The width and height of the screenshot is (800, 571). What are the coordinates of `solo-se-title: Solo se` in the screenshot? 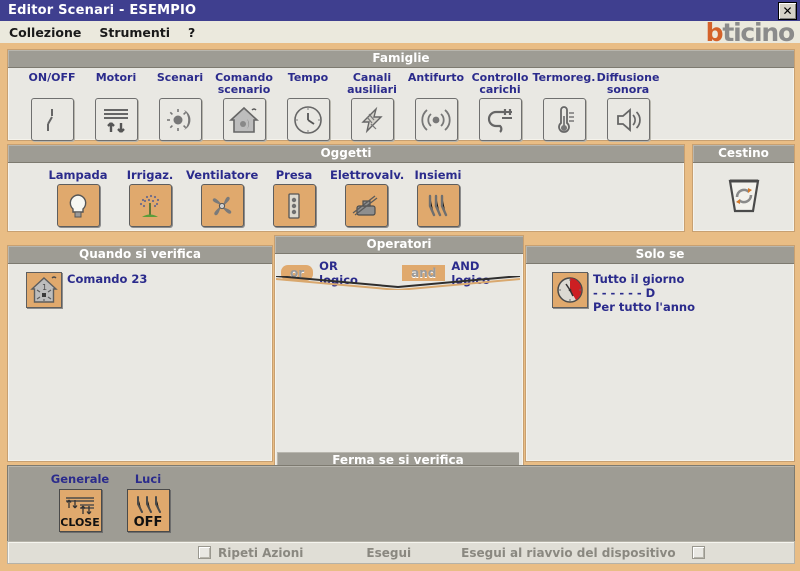 It's located at (660, 255).